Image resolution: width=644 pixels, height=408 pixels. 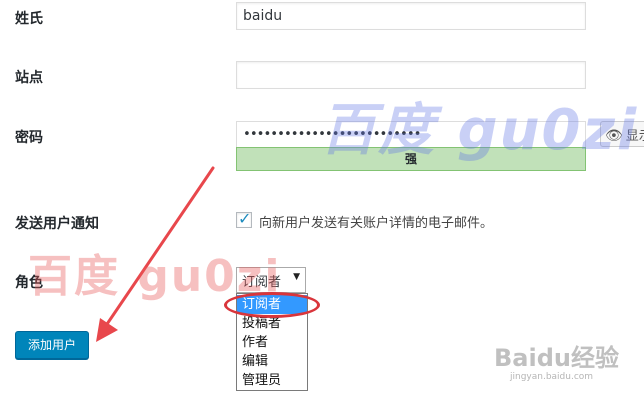 I want to click on watermark-left: 百度 gu0zi, so click(x=155, y=276).